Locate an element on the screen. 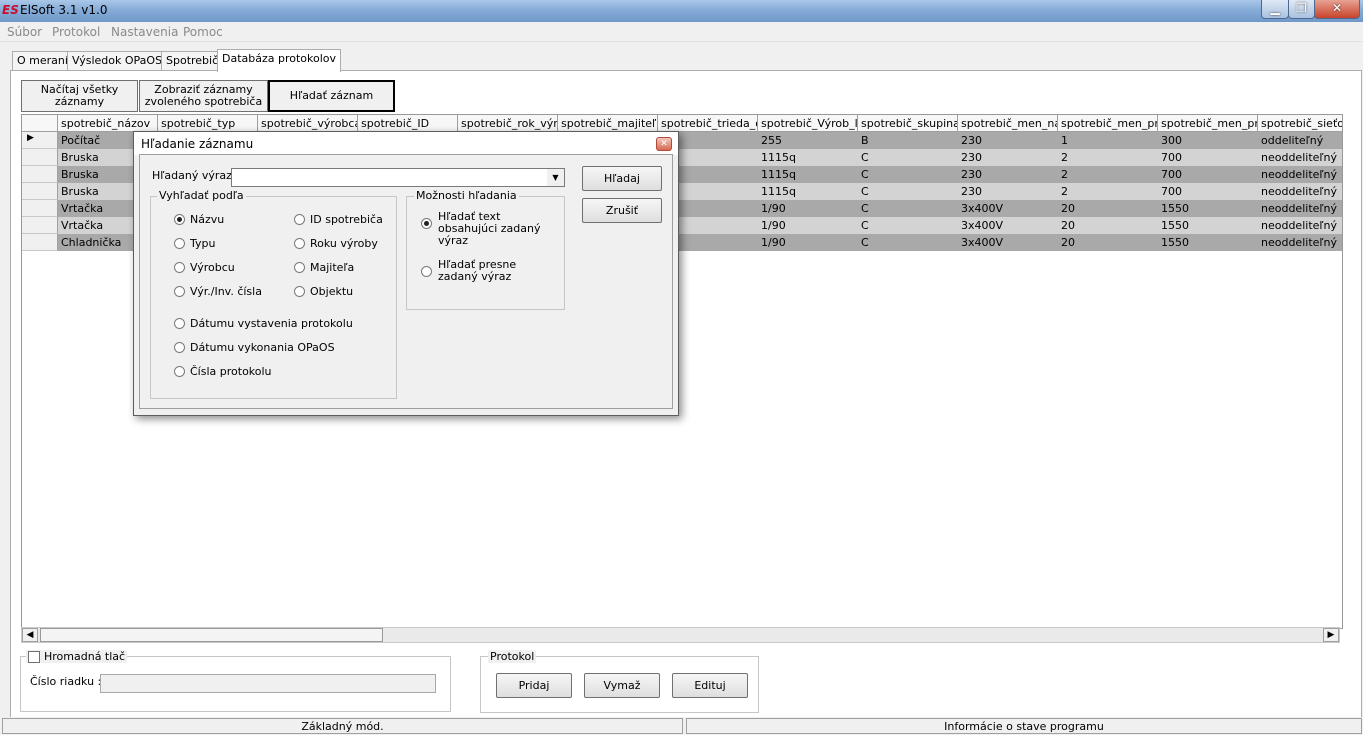  grid-column-header: spotrebič_ID is located at coordinates (408, 123).